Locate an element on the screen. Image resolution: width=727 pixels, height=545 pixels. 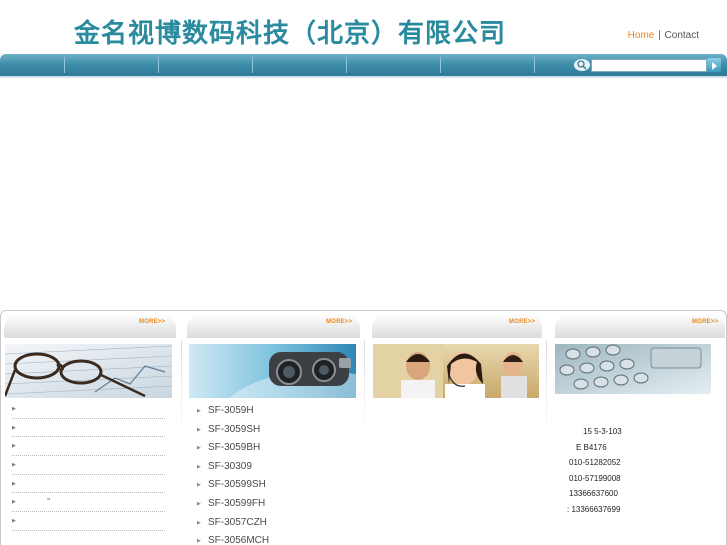
search-go-button is located at coordinates (714, 65).